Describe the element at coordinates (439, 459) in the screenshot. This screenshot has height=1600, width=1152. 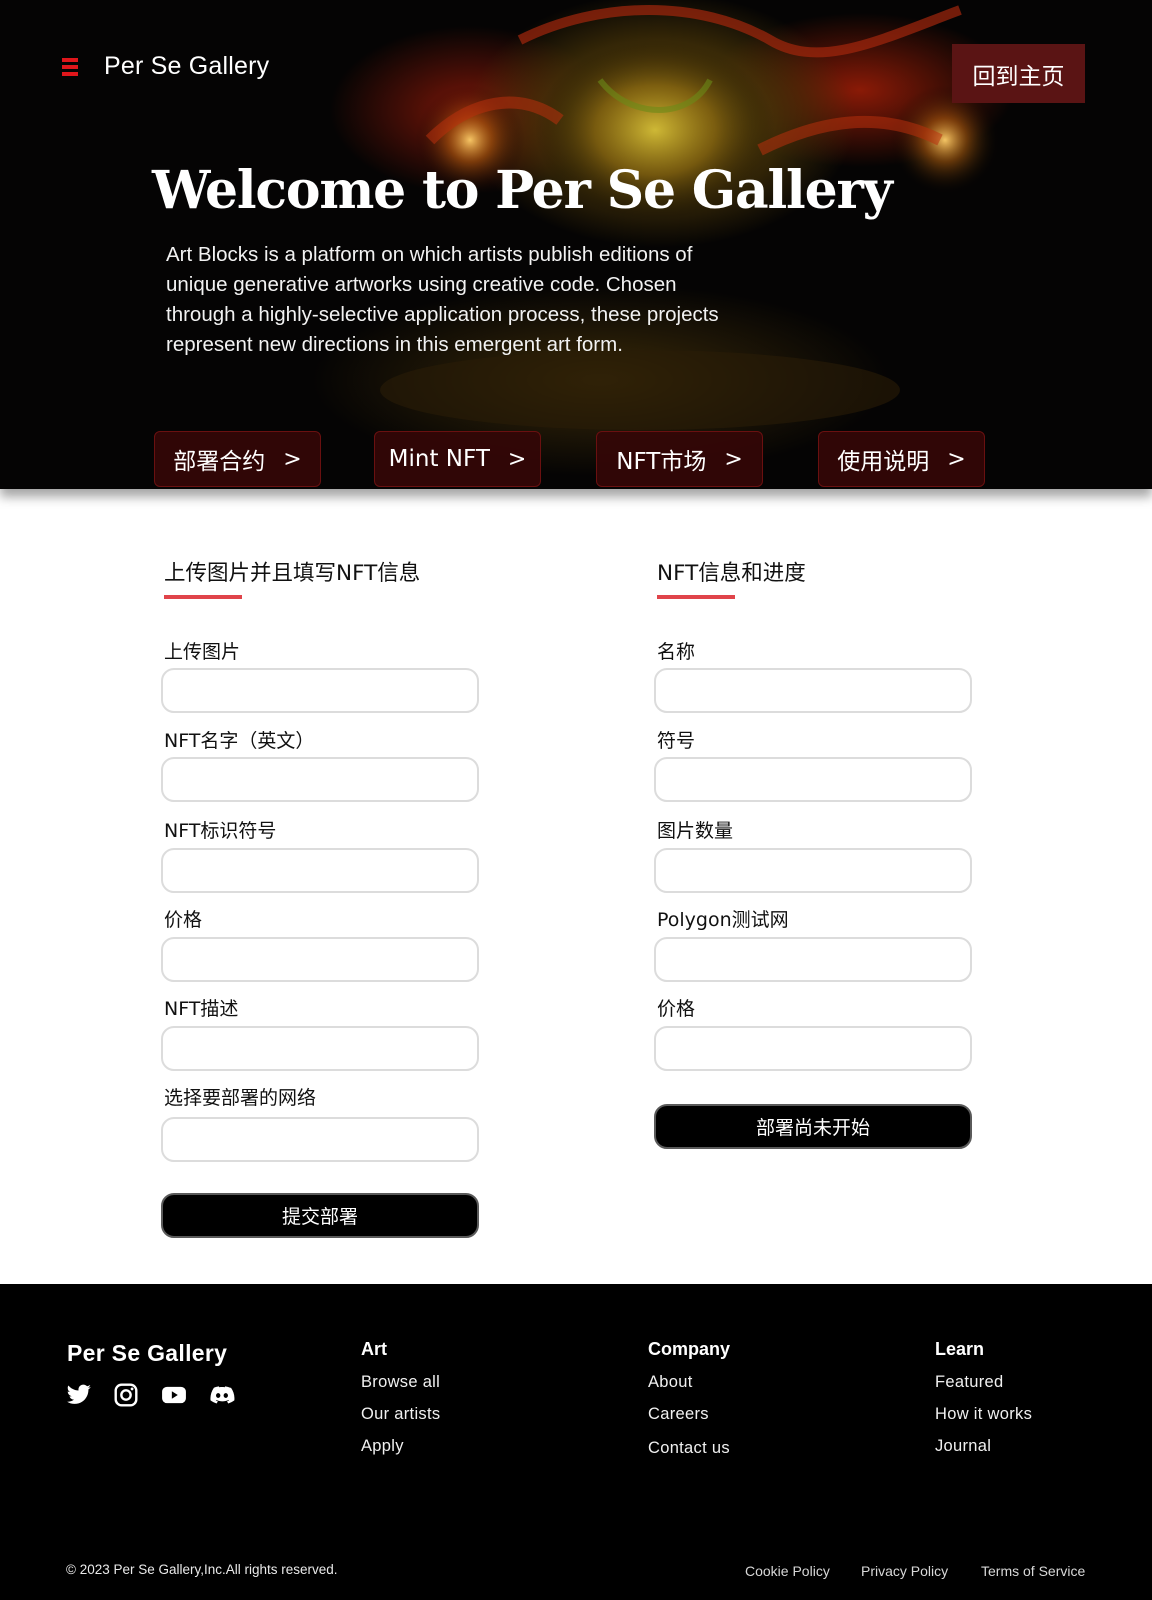
I see `button-label: Mint NFT` at that location.